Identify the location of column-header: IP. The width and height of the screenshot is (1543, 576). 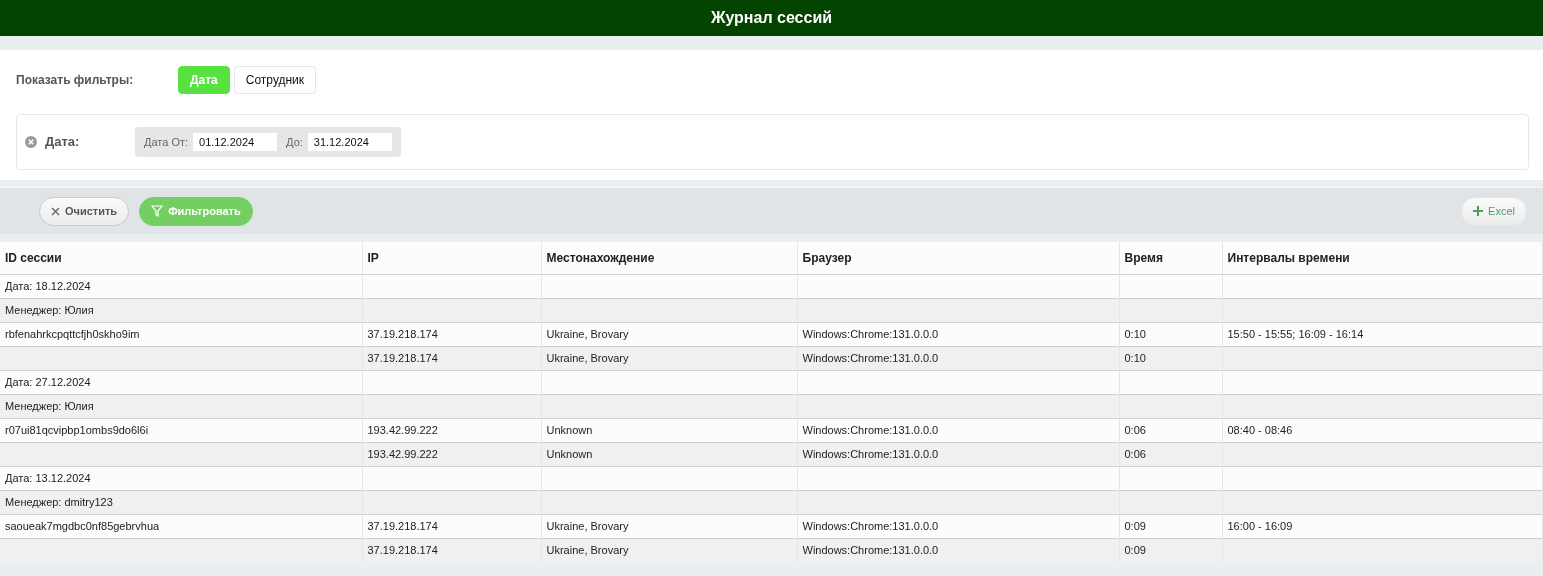
(451, 258).